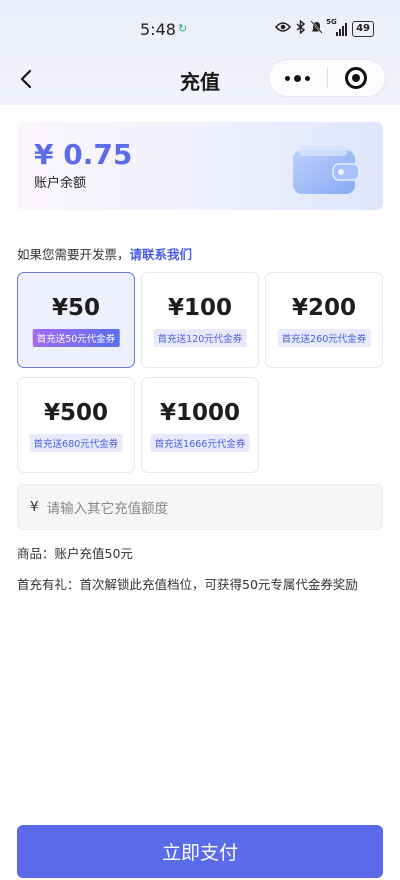 The height and width of the screenshot is (880, 400). Describe the element at coordinates (200, 79) in the screenshot. I see `nav-bar: 充值` at that location.